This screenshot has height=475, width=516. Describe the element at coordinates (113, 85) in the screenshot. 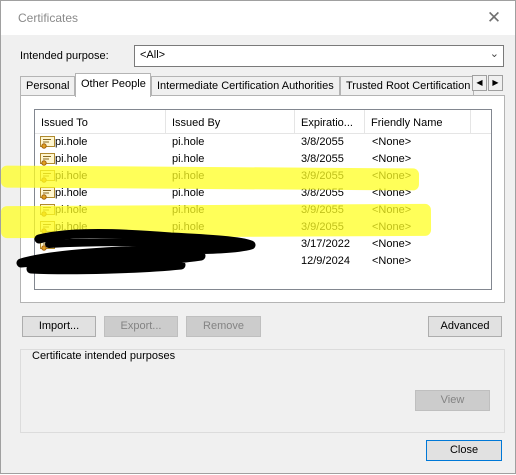

I see `tab-other-people: Other People` at that location.